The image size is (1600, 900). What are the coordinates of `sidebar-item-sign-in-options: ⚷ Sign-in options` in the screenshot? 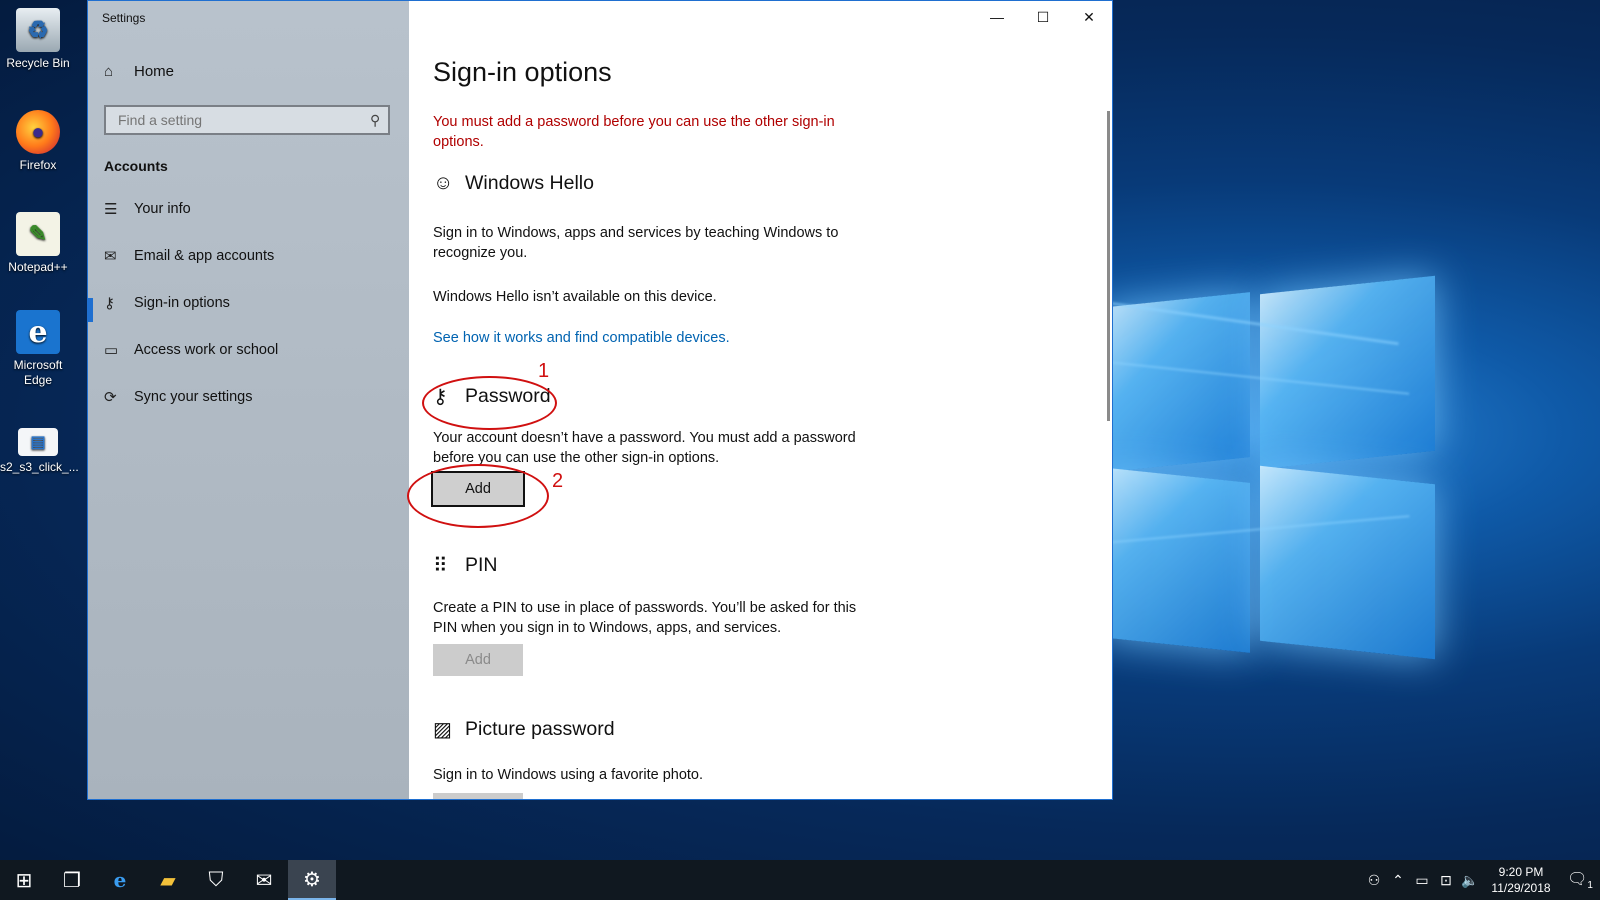 It's located at (167, 303).